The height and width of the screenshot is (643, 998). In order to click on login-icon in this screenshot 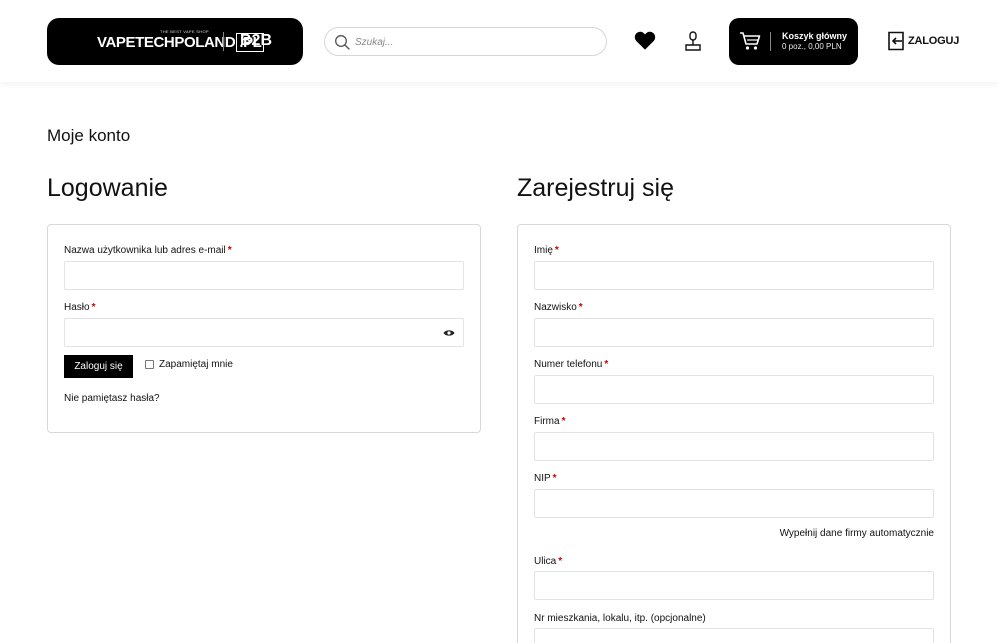, I will do `click(896, 41)`.